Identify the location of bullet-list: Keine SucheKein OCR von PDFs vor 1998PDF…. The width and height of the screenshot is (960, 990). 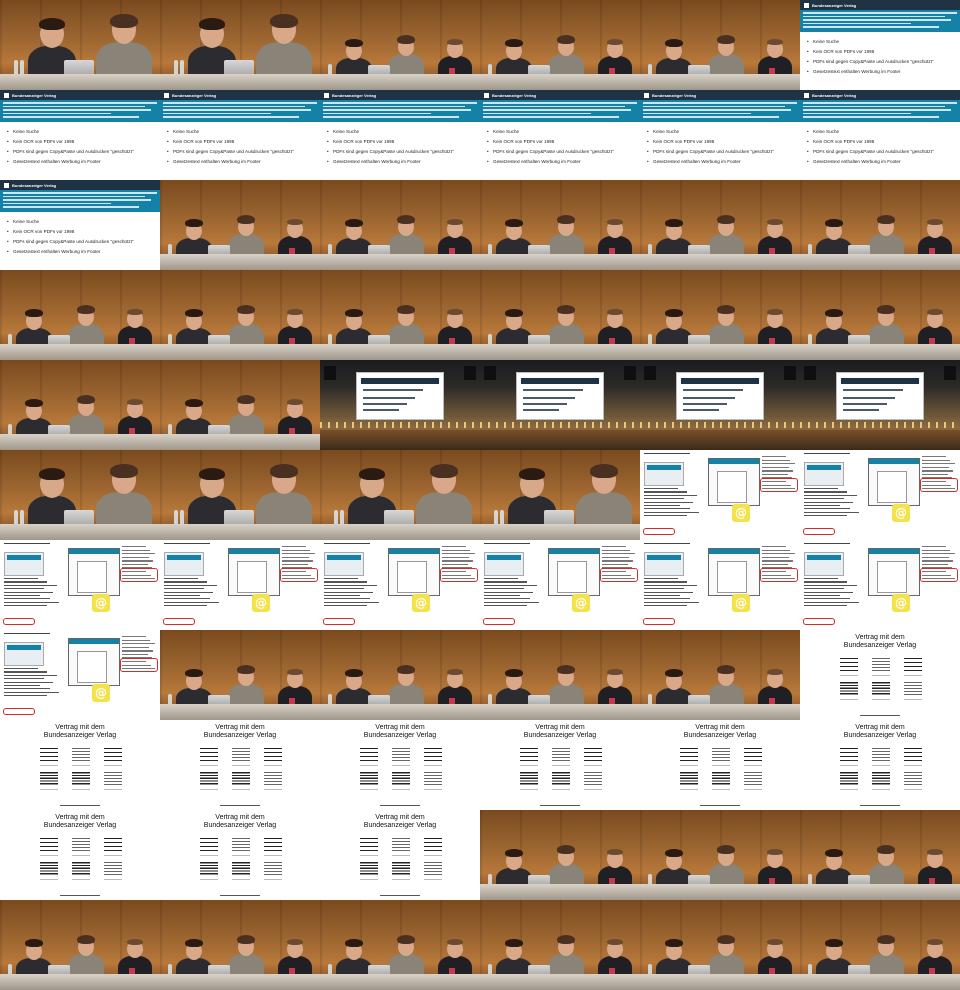
(549, 147).